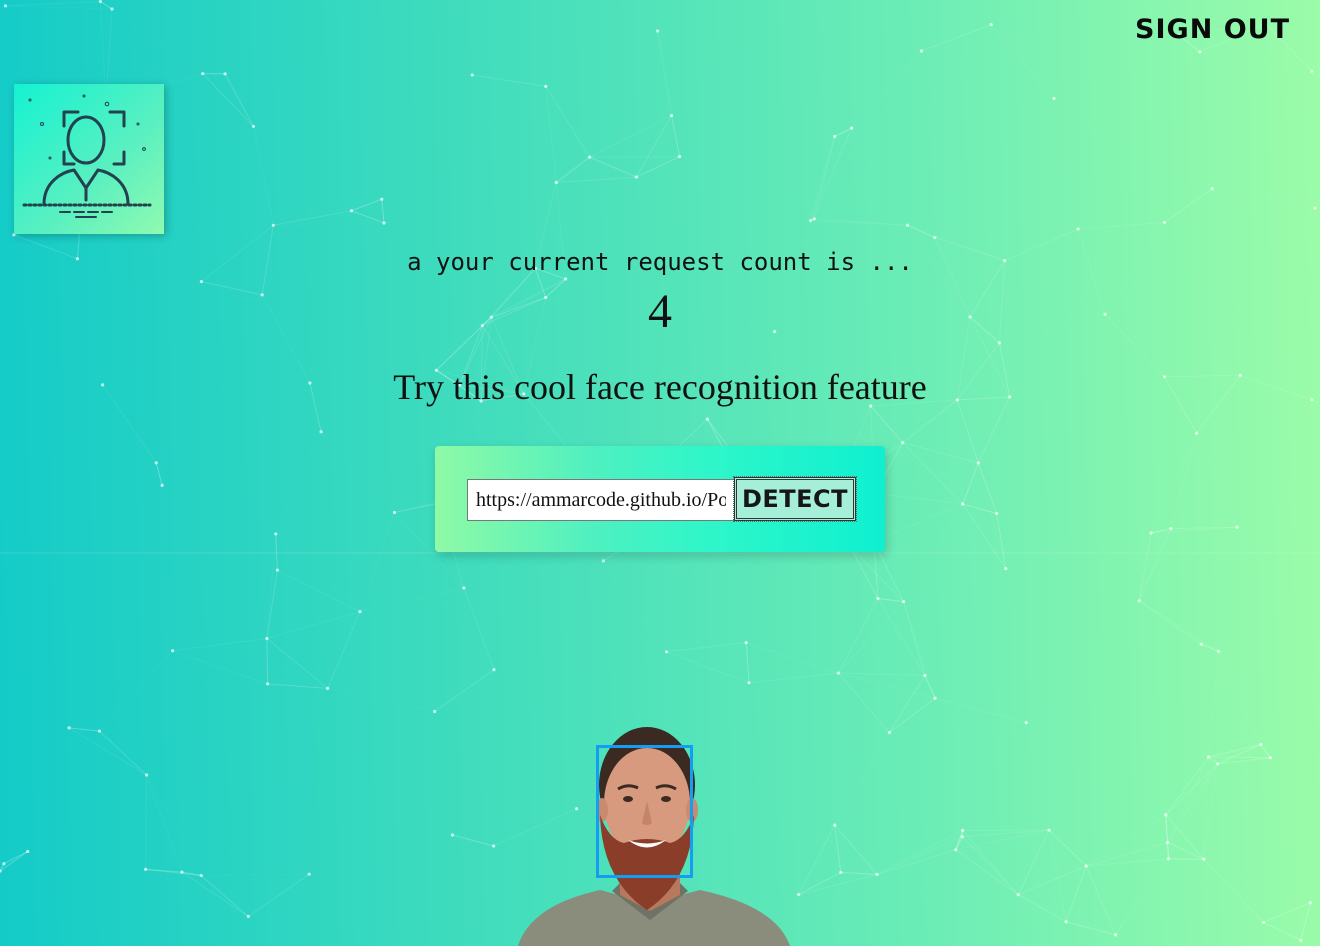 The width and height of the screenshot is (1320, 946). Describe the element at coordinates (1212, 29) in the screenshot. I see `sign-out-link: SIGN OUT` at that location.